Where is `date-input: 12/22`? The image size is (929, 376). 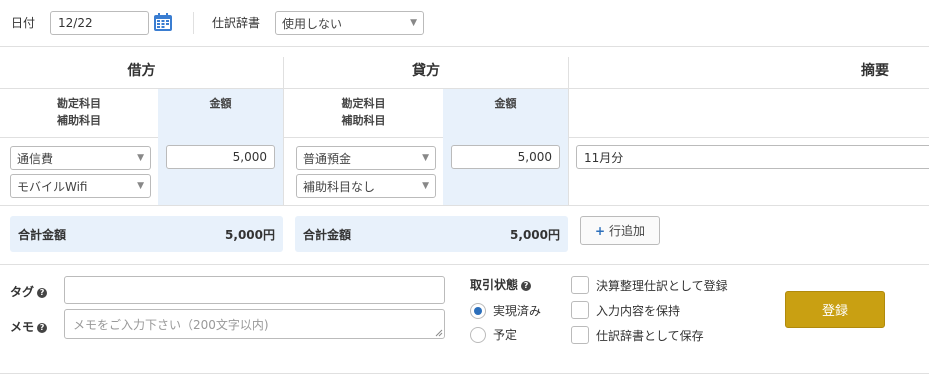
date-input: 12/22 is located at coordinates (99, 23).